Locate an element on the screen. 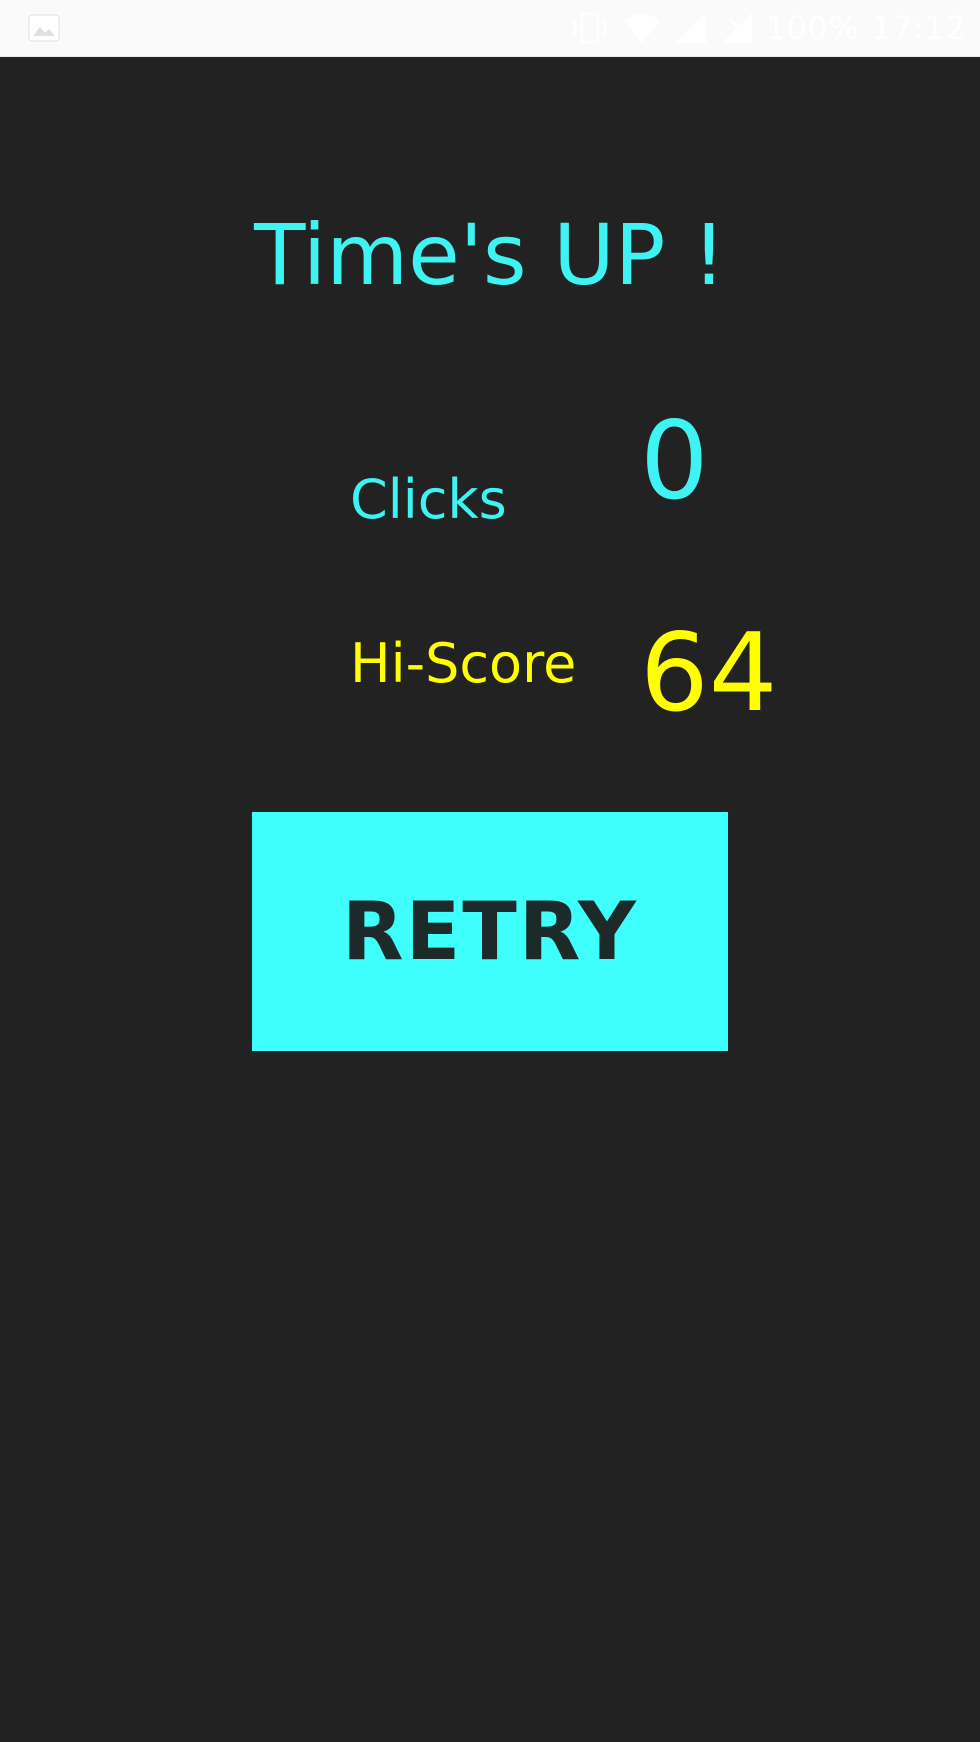  page-title: Time's UP ! is located at coordinates (490, 255).